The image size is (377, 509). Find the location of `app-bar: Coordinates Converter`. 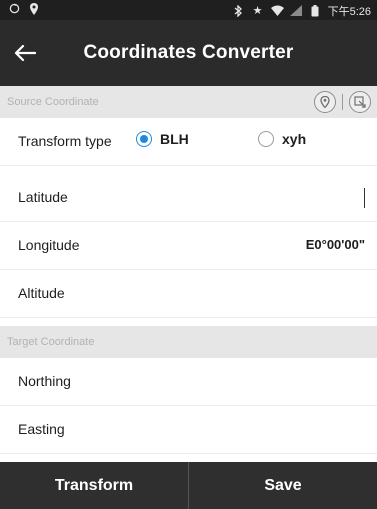

app-bar: Coordinates Converter is located at coordinates (188, 53).